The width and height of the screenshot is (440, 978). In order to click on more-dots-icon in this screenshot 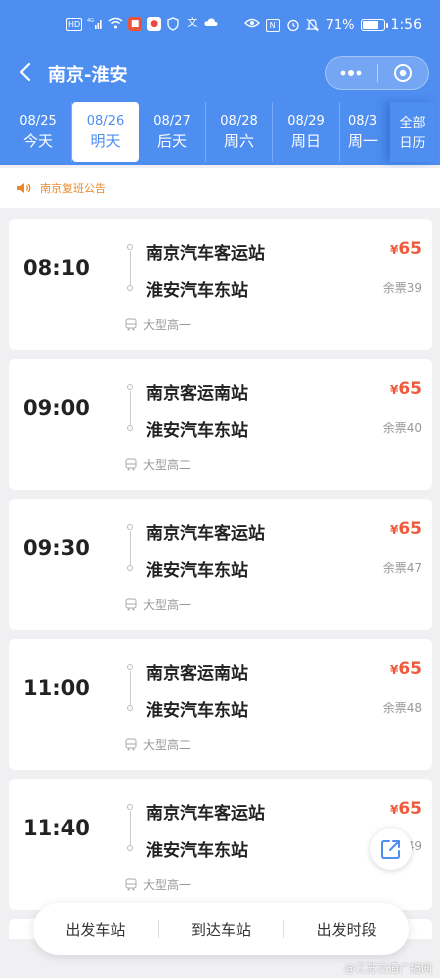, I will do `click(351, 73)`.